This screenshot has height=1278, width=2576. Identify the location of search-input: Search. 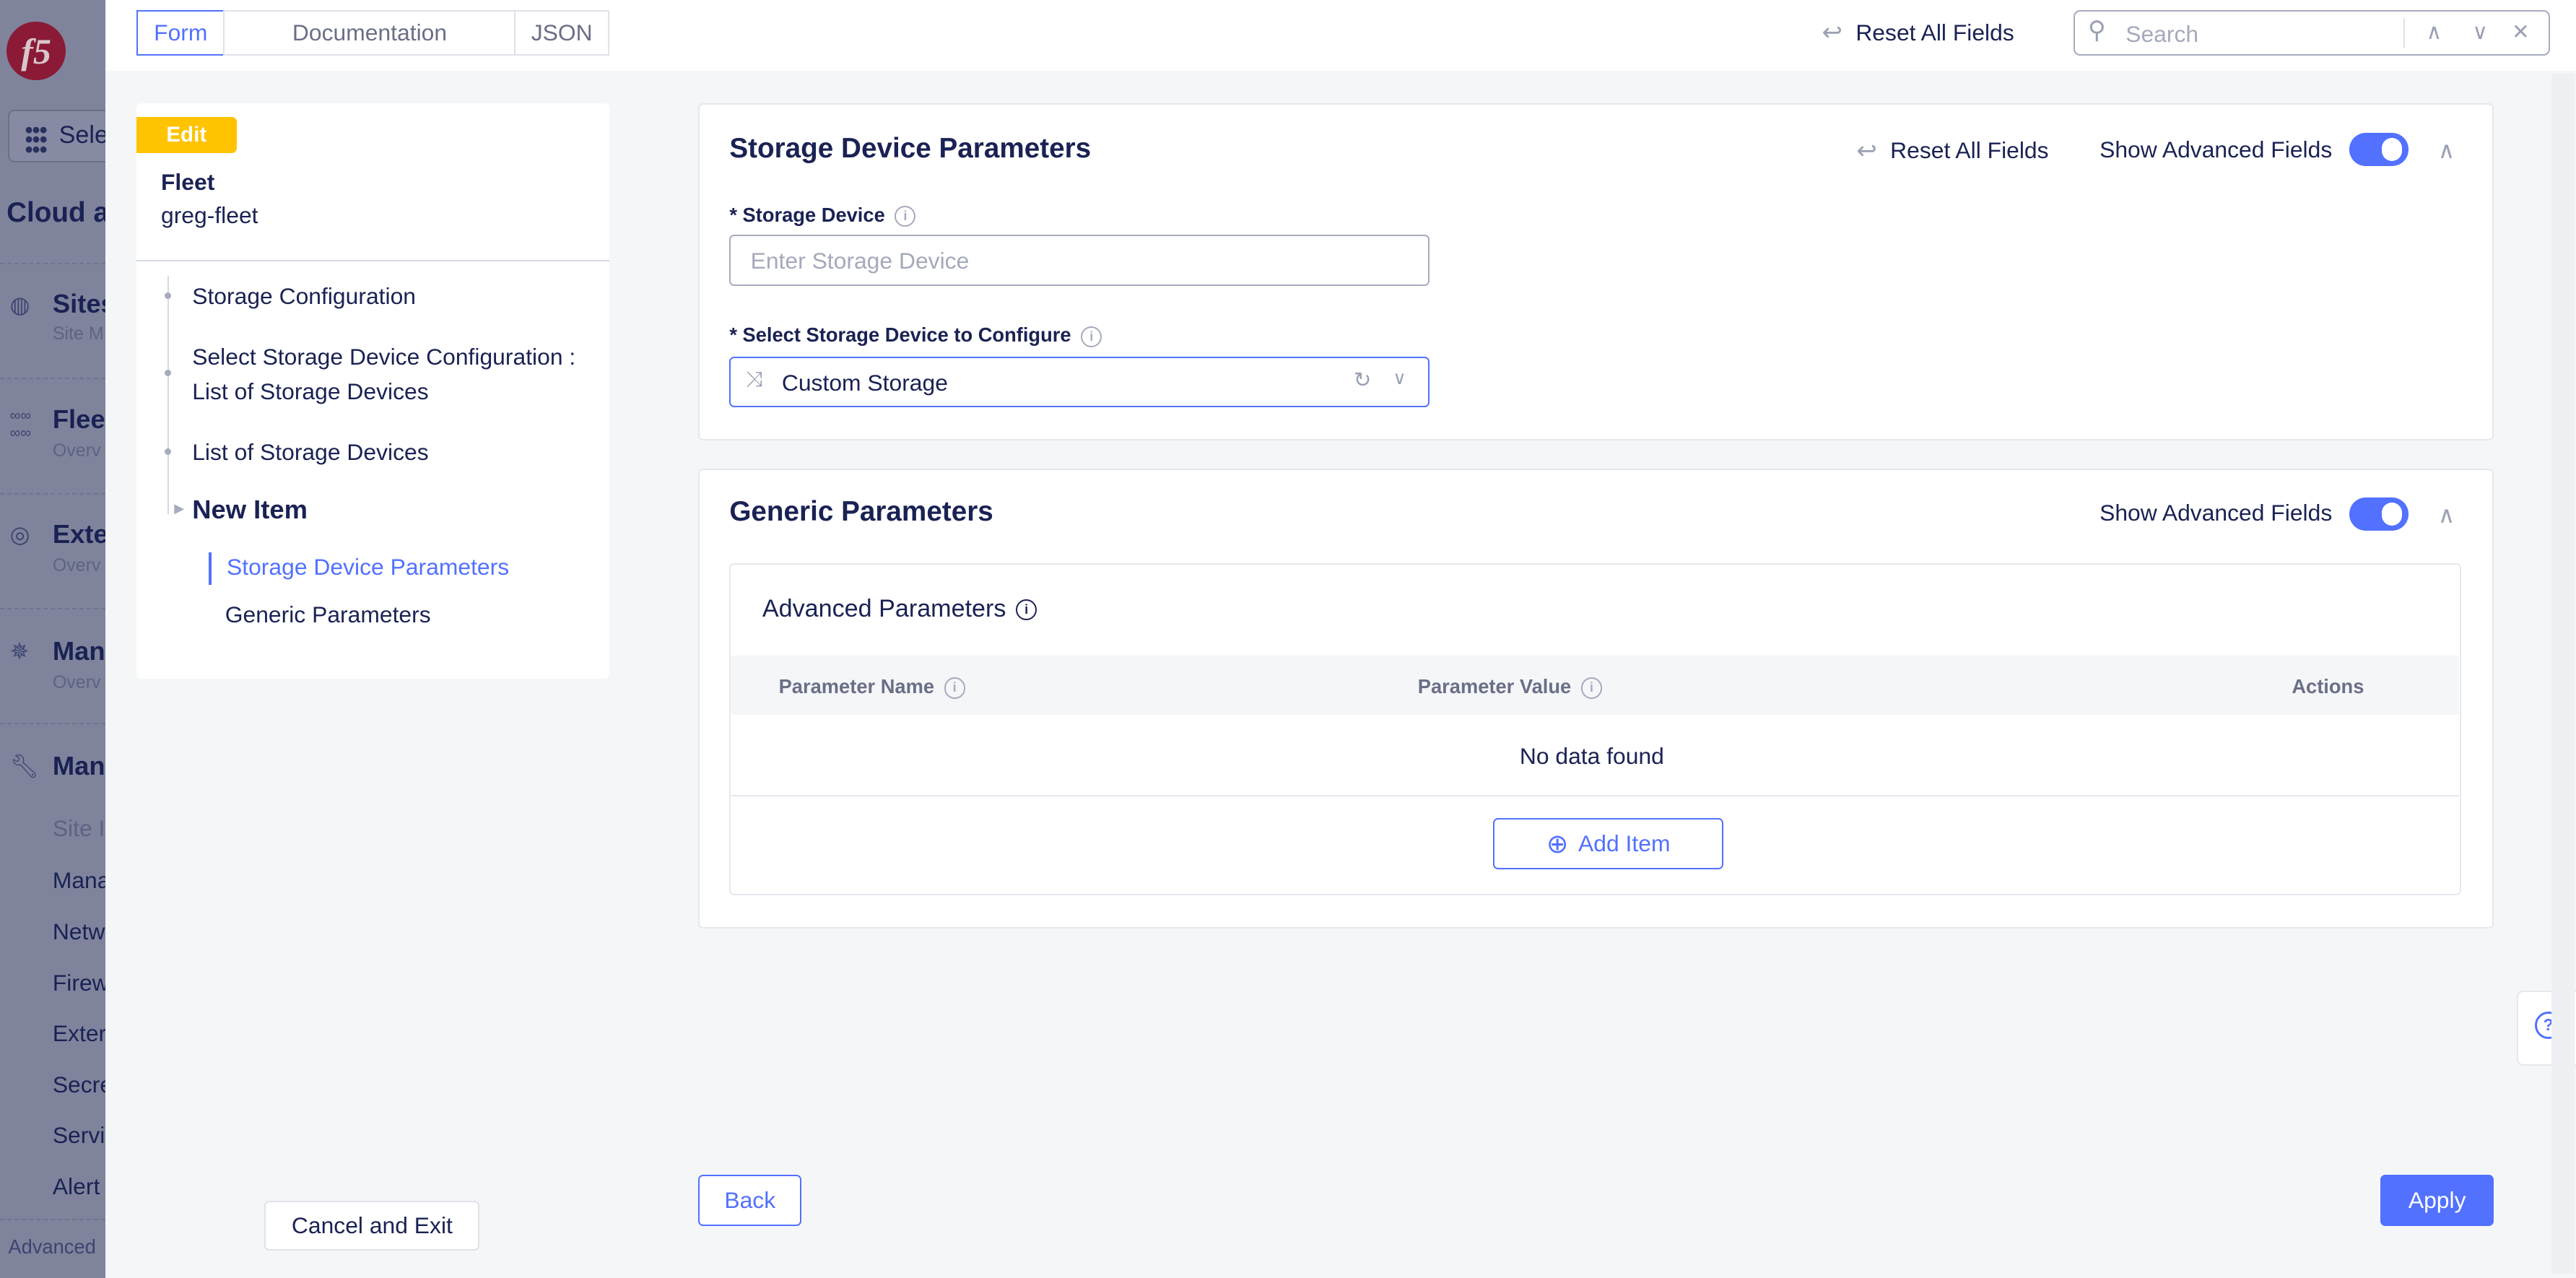
(2161, 34).